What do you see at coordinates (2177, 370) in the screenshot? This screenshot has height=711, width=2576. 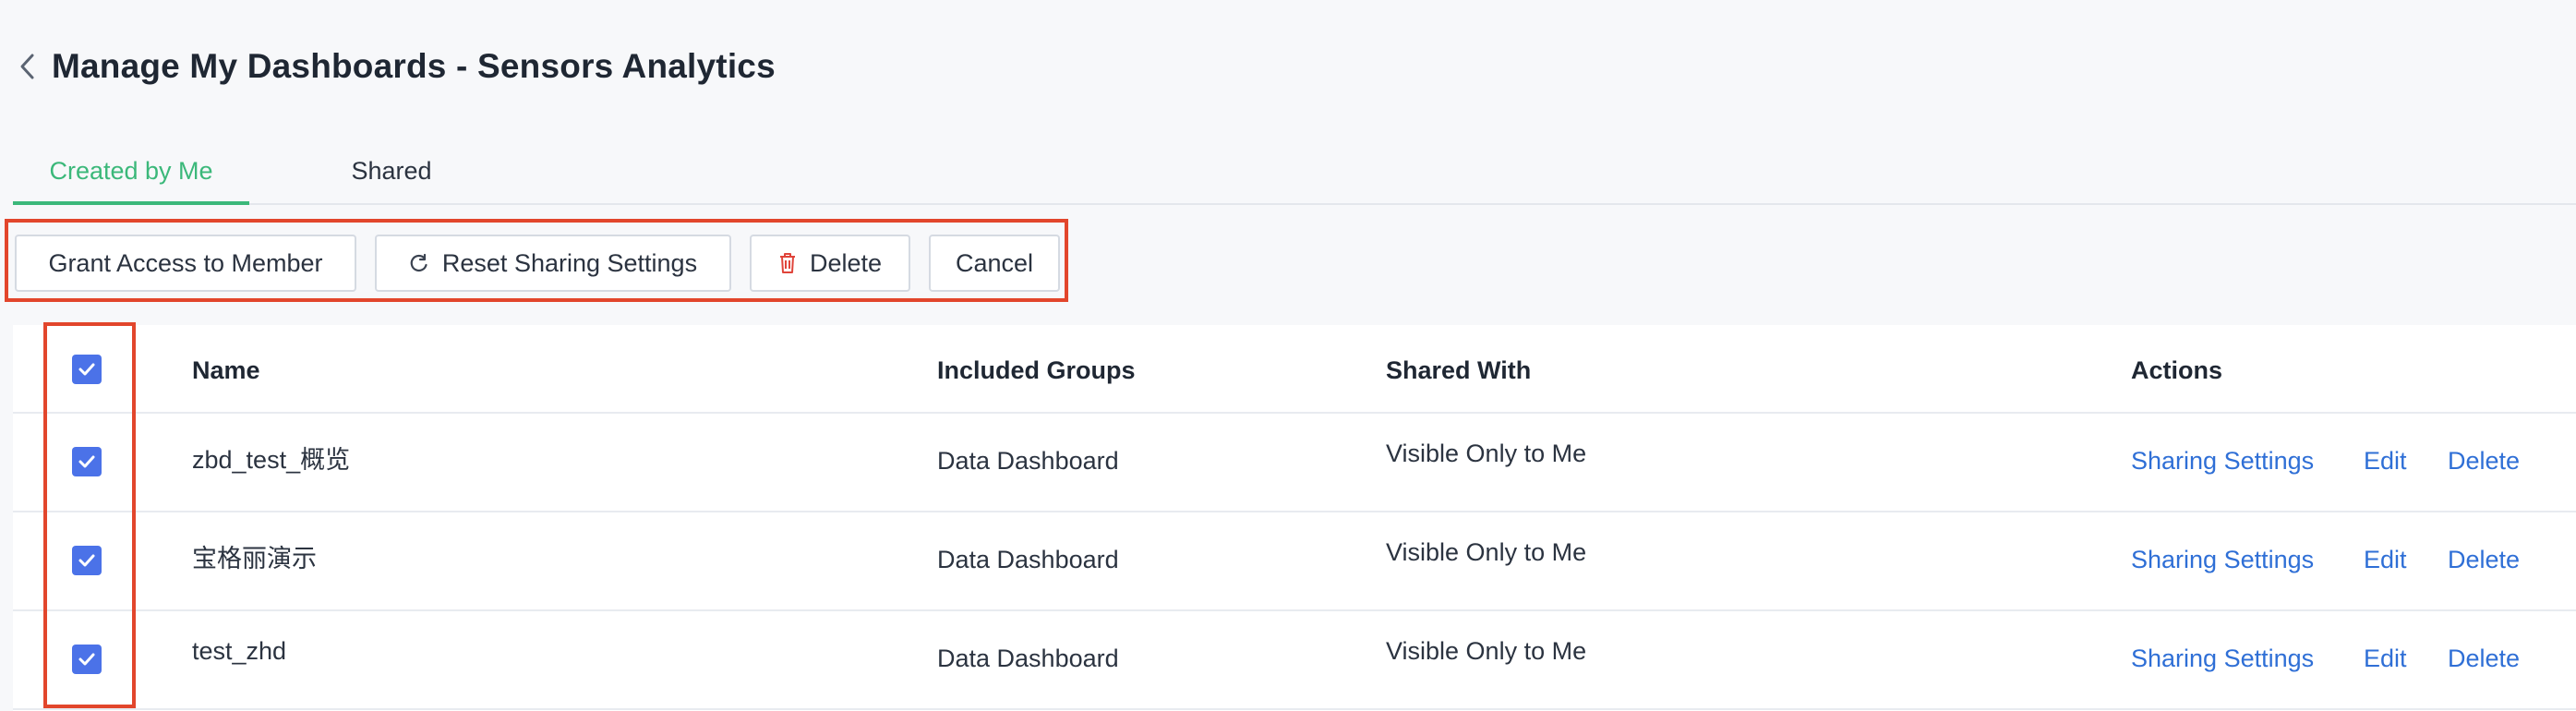 I see `header-actions: Actions` at bounding box center [2177, 370].